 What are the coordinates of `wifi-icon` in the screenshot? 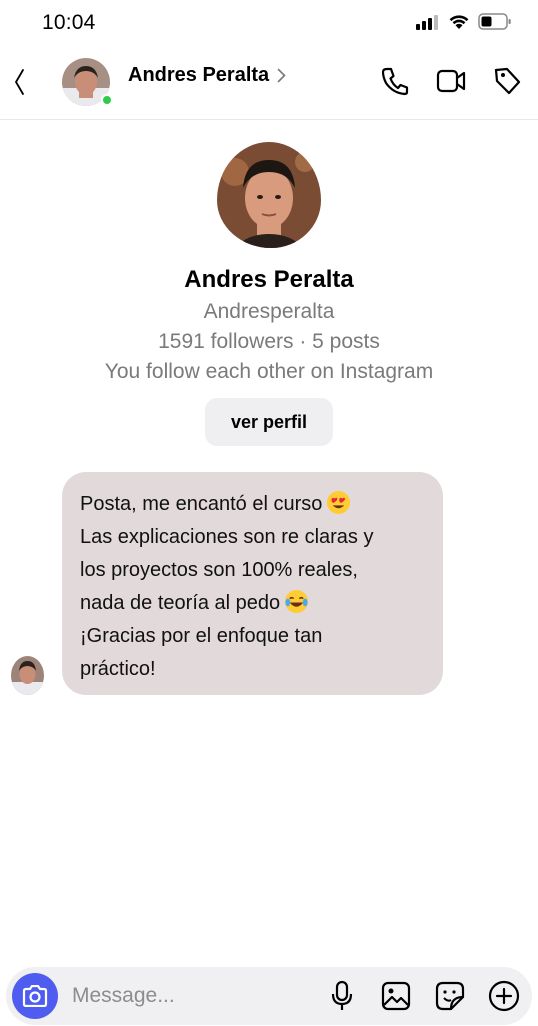 It's located at (459, 21).